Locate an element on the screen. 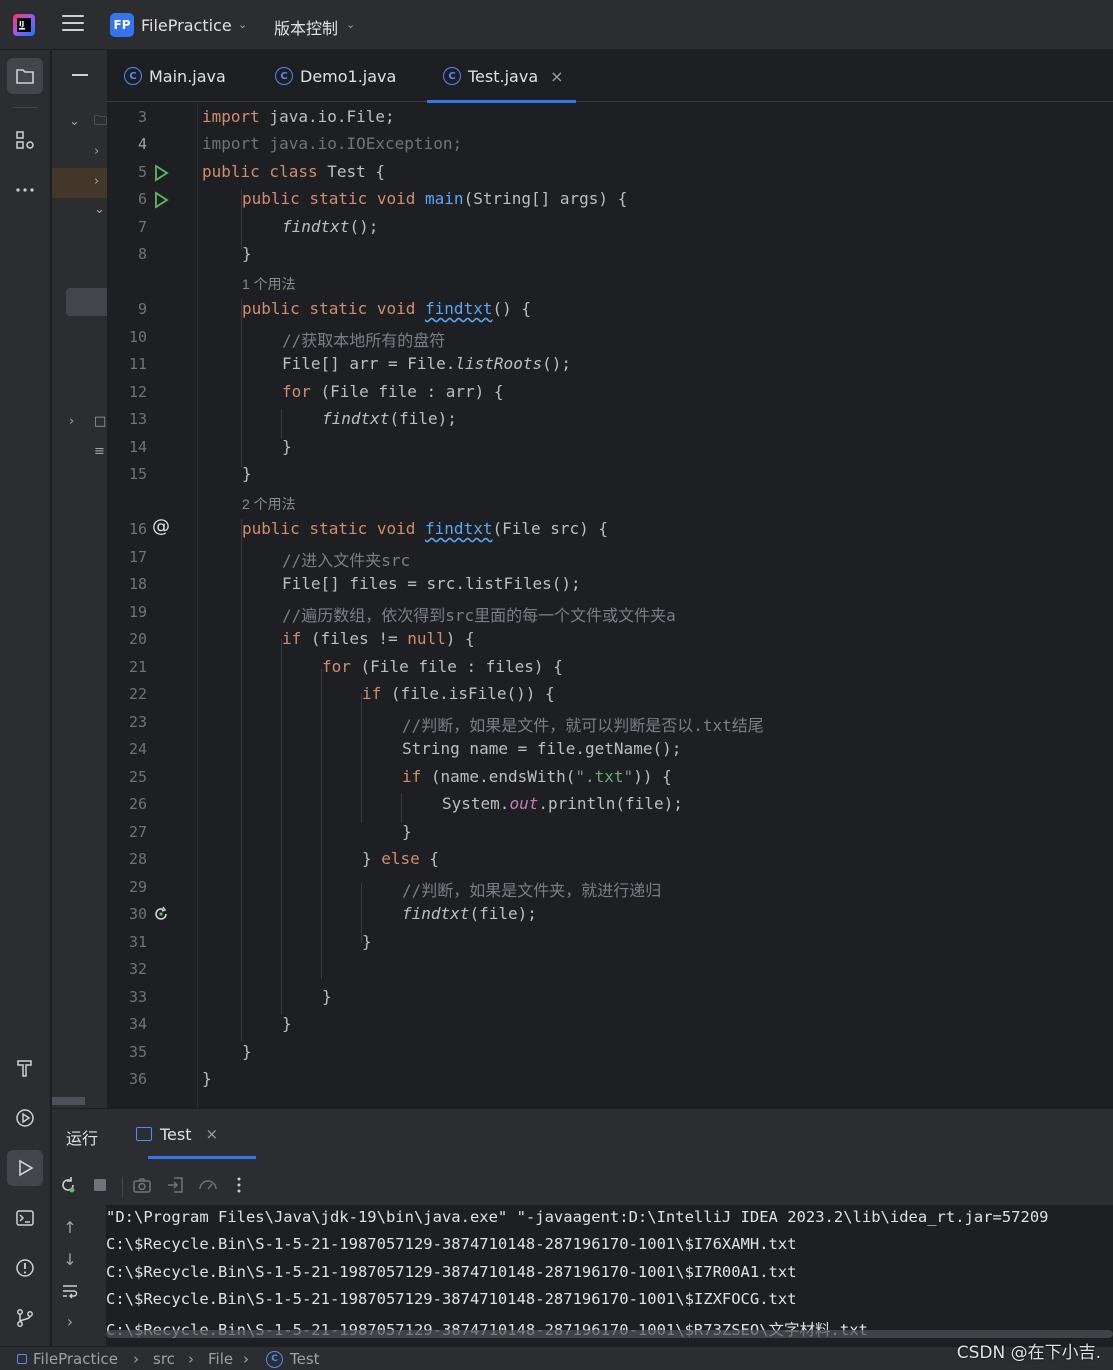 This screenshot has height=1370, width=1113. usage-hint: 1 个用法 is located at coordinates (269, 284).